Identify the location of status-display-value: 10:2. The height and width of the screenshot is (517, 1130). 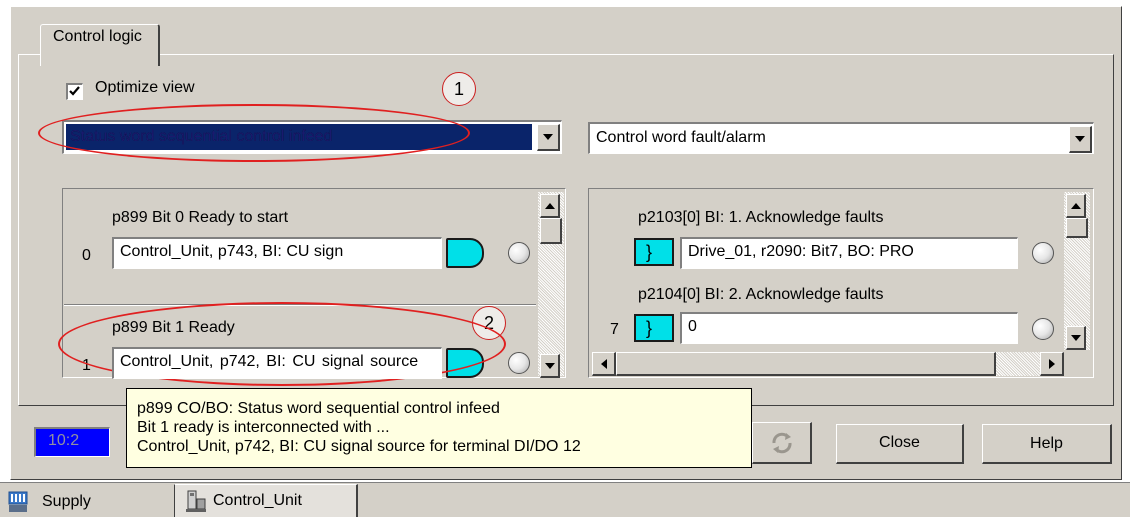
(64, 440).